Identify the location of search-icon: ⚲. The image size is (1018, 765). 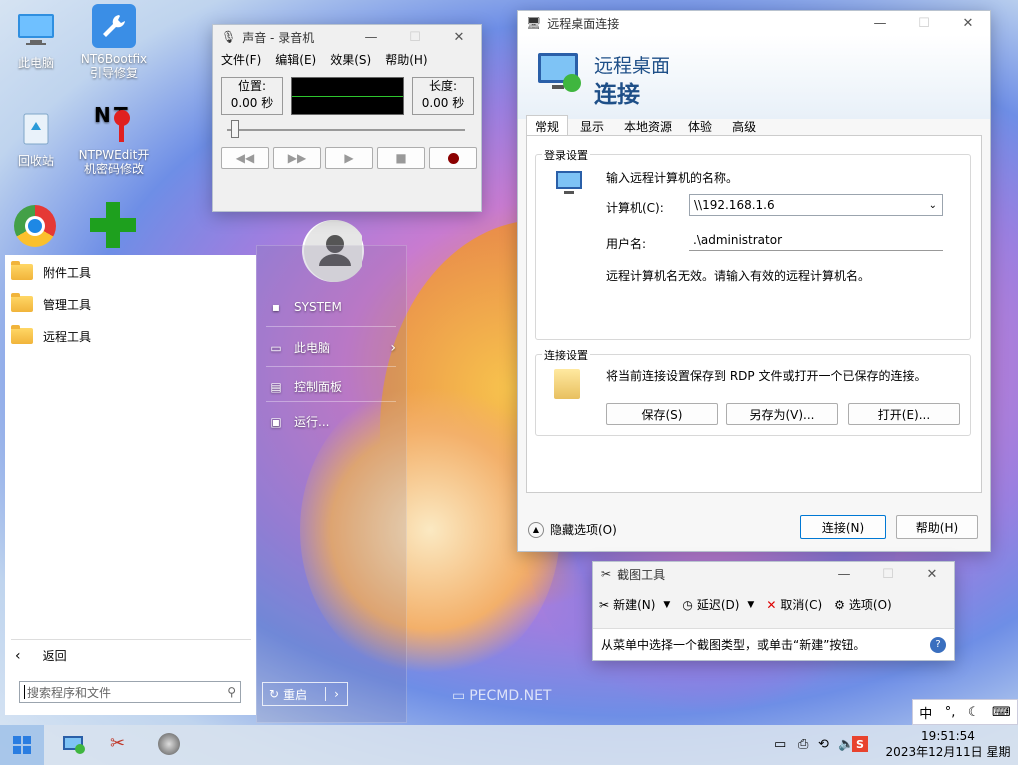
(231, 692).